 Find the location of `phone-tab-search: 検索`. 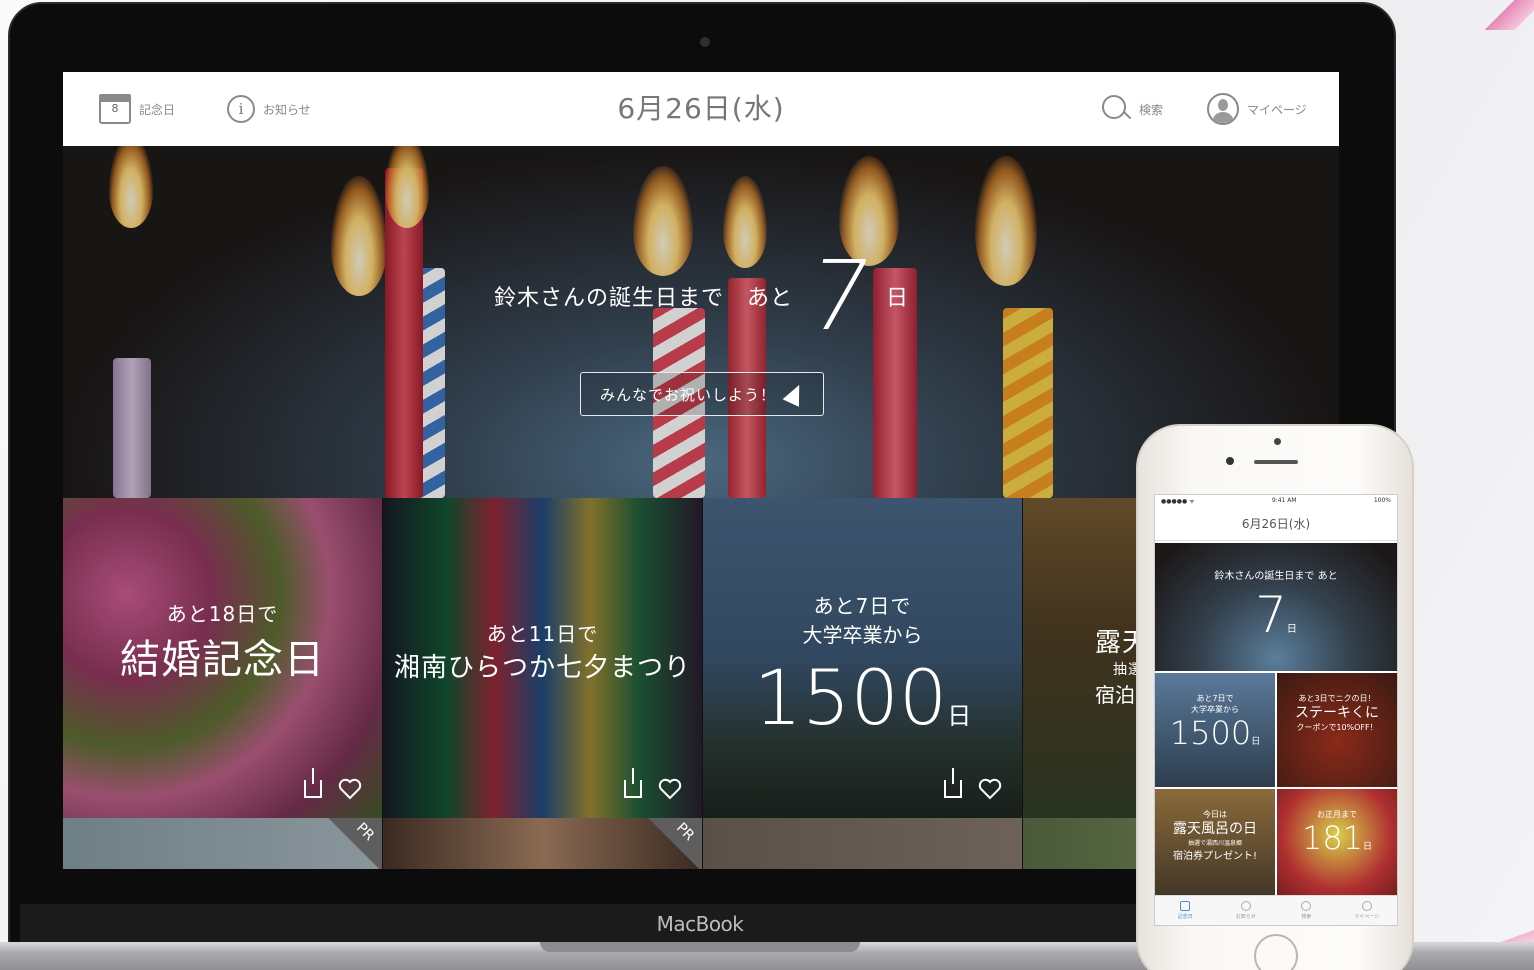

phone-tab-search: 検索 is located at coordinates (1306, 910).